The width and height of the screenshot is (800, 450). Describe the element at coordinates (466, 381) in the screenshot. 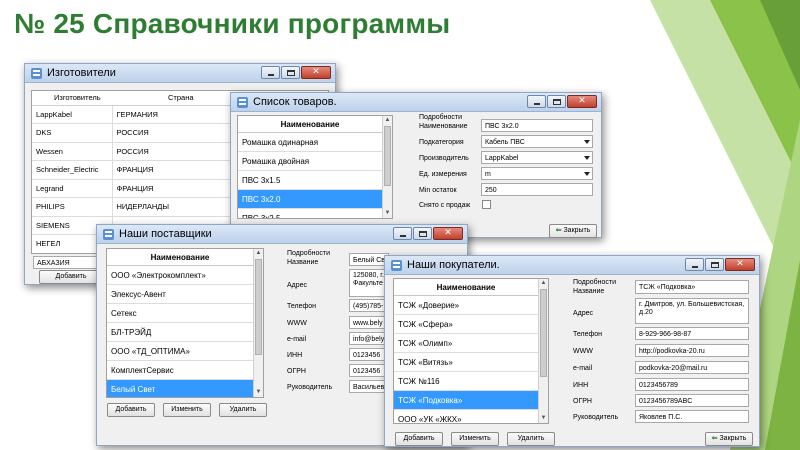

I see `list-item: ТСЖ №116` at that location.